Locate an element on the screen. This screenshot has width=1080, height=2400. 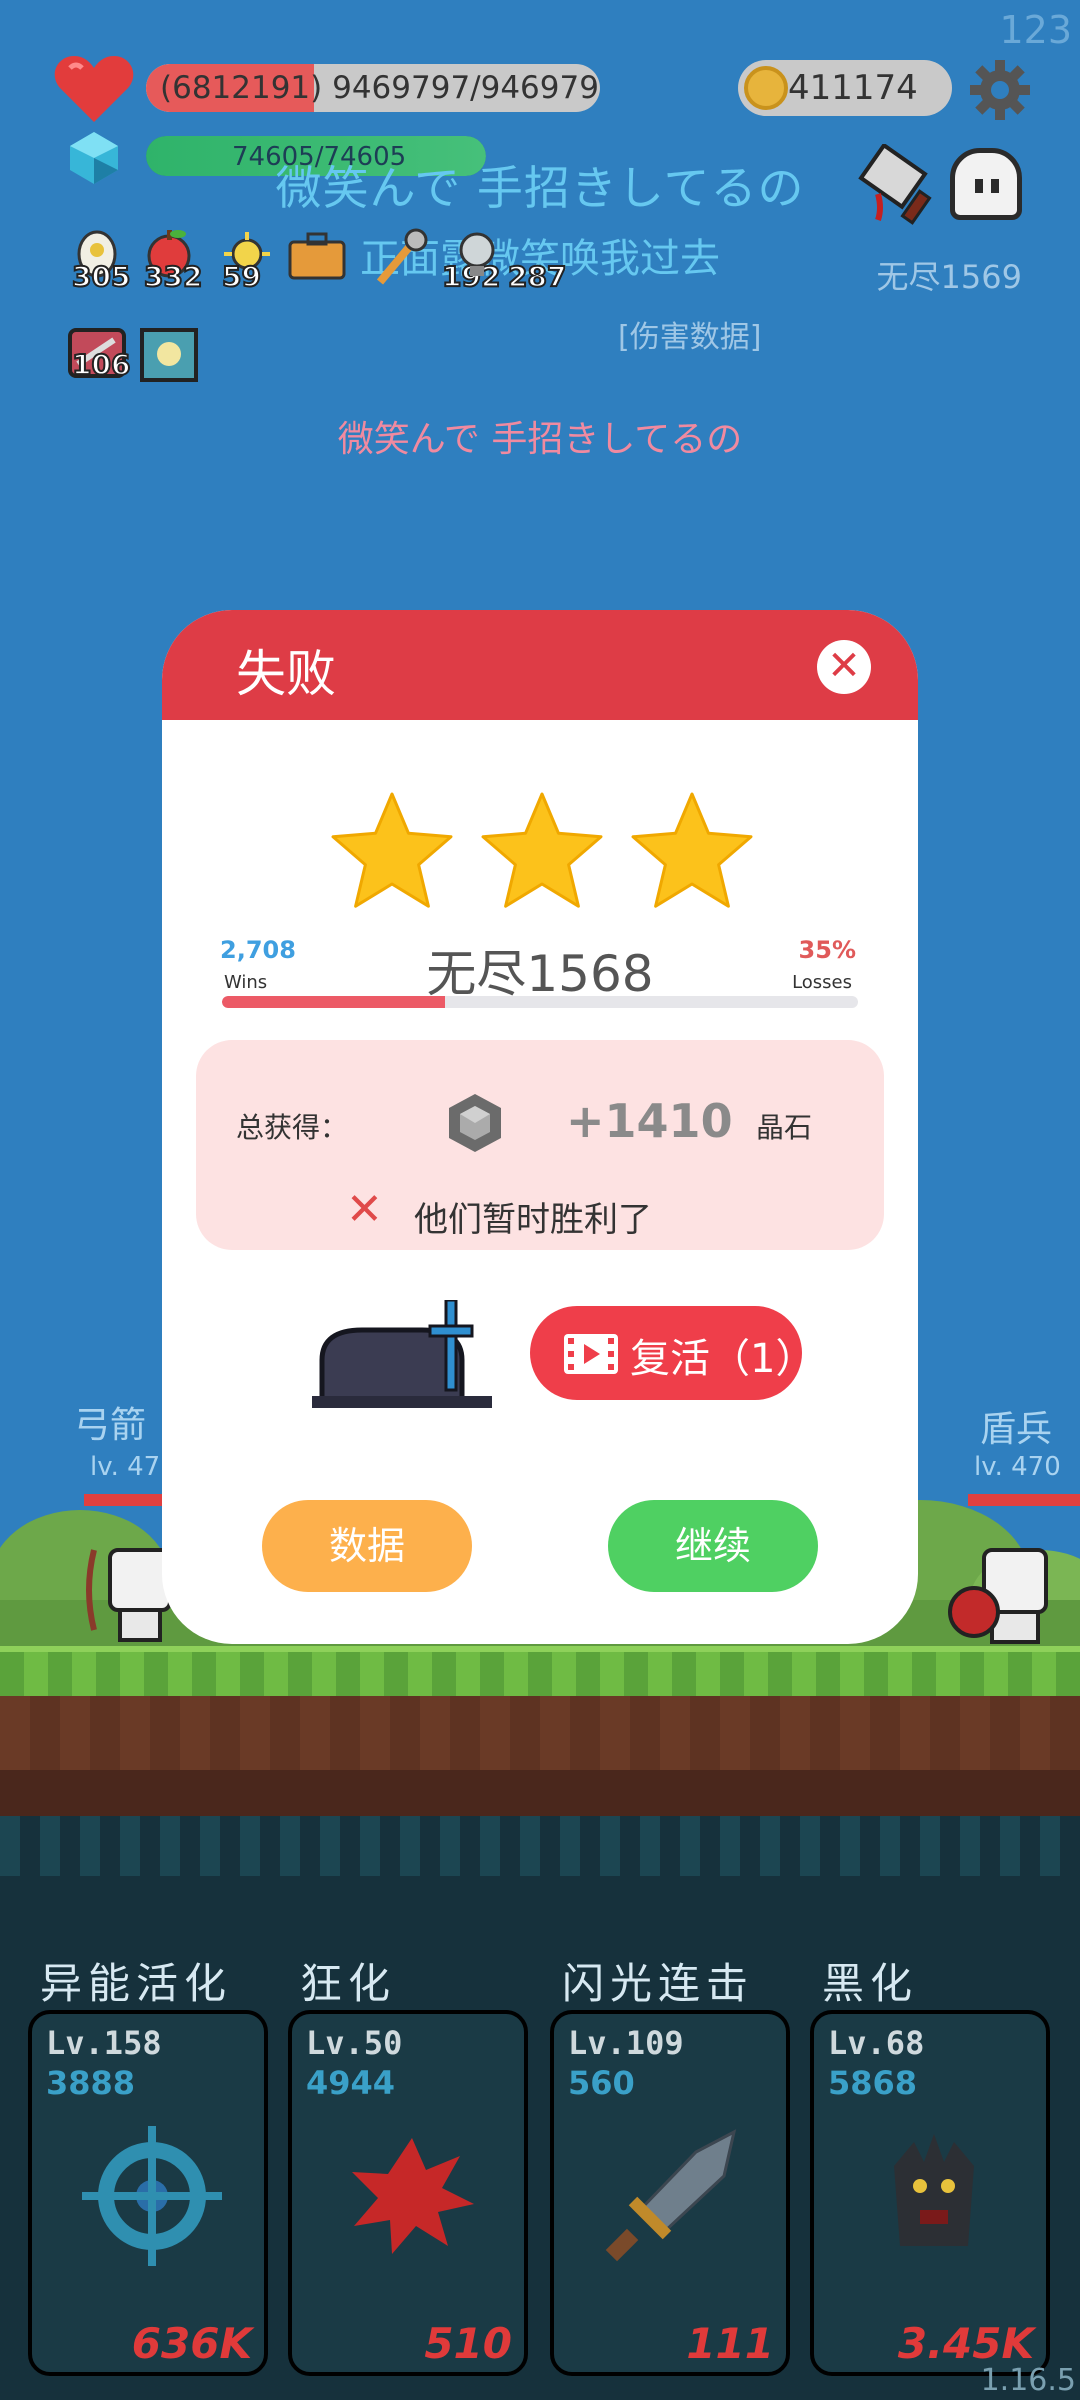
revive-button: 复活（1） is located at coordinates (672, 1353).